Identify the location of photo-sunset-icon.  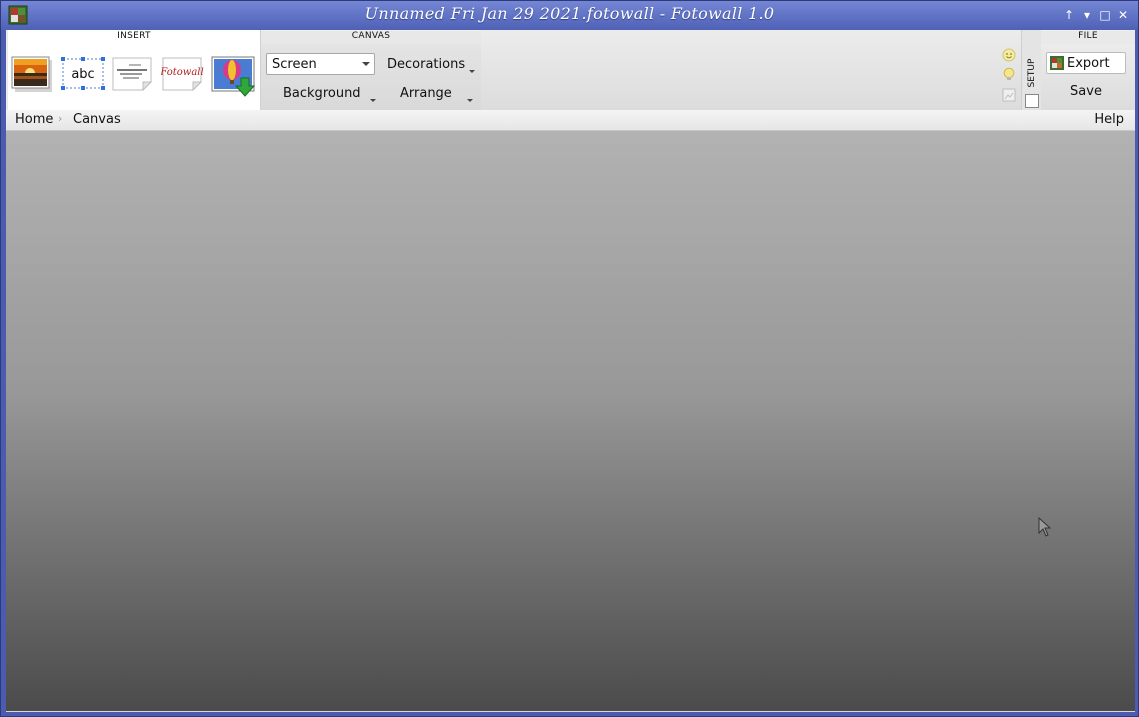
(31, 74).